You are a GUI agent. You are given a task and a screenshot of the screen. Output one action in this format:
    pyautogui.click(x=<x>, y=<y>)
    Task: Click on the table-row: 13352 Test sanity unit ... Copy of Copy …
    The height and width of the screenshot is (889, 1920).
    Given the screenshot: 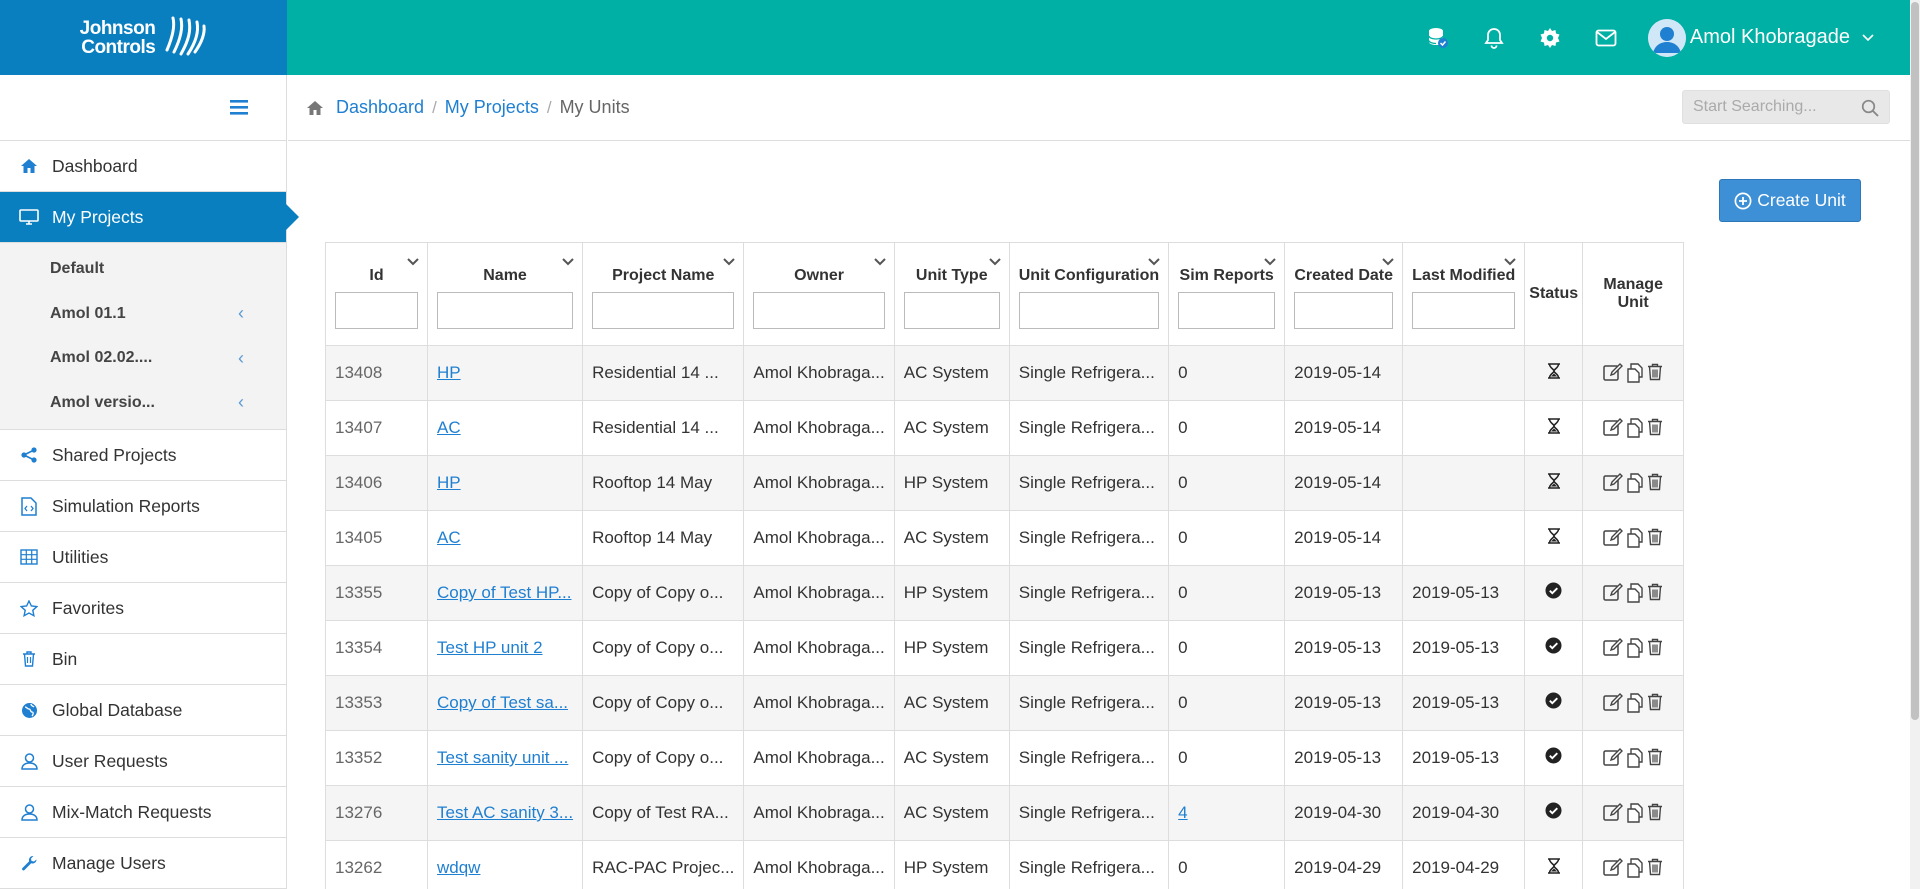 What is the action you would take?
    pyautogui.click(x=1005, y=758)
    